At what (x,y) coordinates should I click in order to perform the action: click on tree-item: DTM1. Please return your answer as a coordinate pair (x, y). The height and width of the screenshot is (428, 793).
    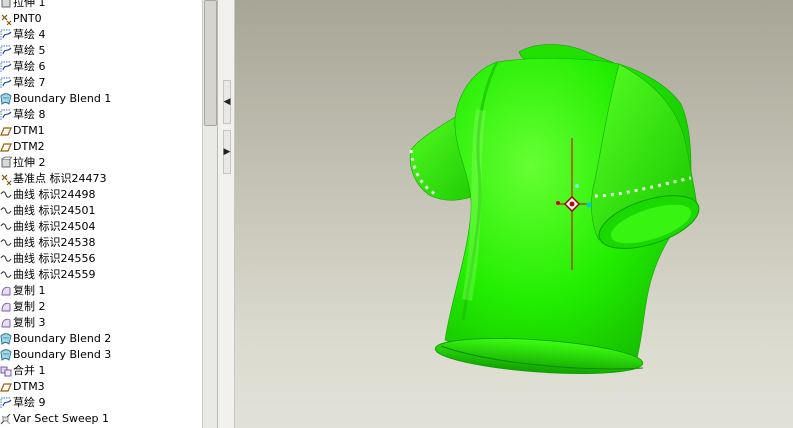
    Looking at the image, I should click on (101, 131).